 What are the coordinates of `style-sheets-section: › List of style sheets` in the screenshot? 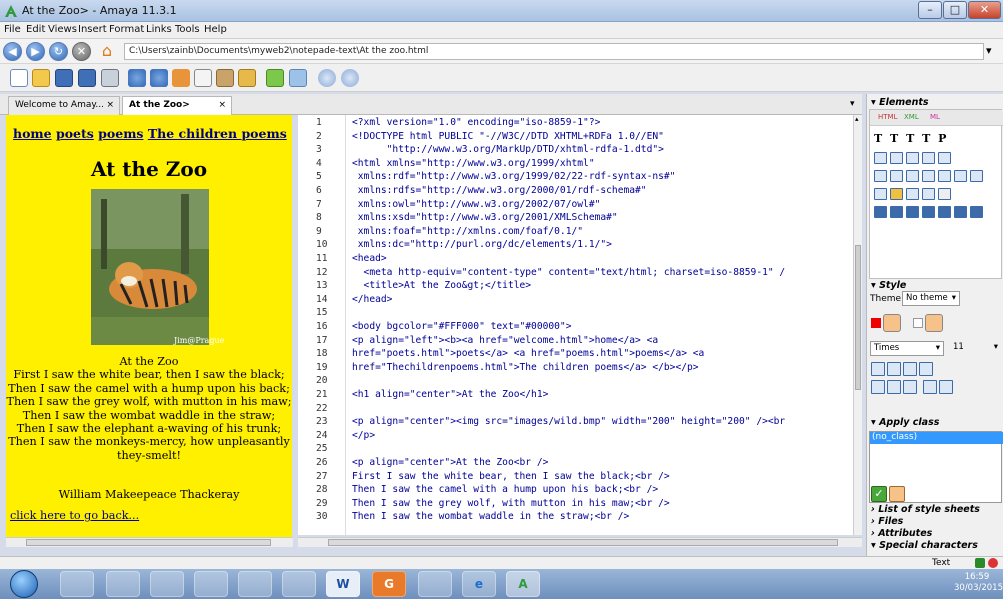 It's located at (925, 509).